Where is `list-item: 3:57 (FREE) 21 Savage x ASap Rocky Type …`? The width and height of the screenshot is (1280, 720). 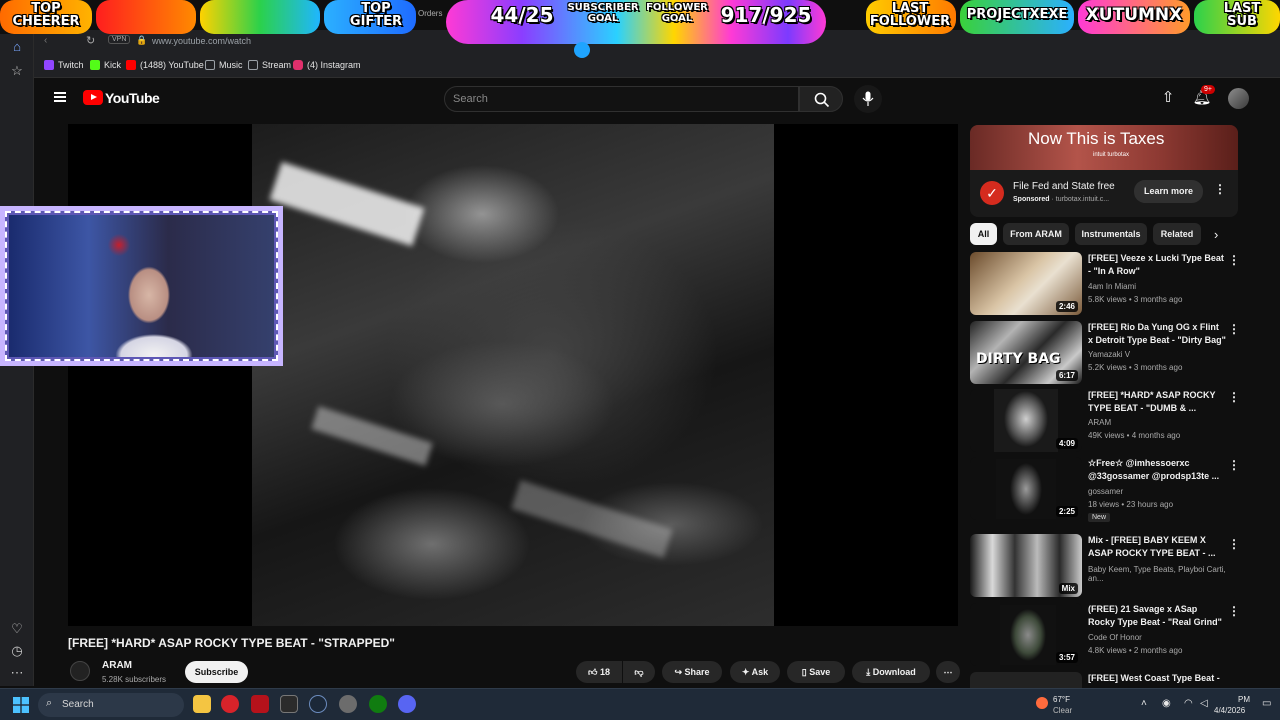 list-item: 3:57 (FREE) 21 Savage x ASap Rocky Type … is located at coordinates (1105, 635).